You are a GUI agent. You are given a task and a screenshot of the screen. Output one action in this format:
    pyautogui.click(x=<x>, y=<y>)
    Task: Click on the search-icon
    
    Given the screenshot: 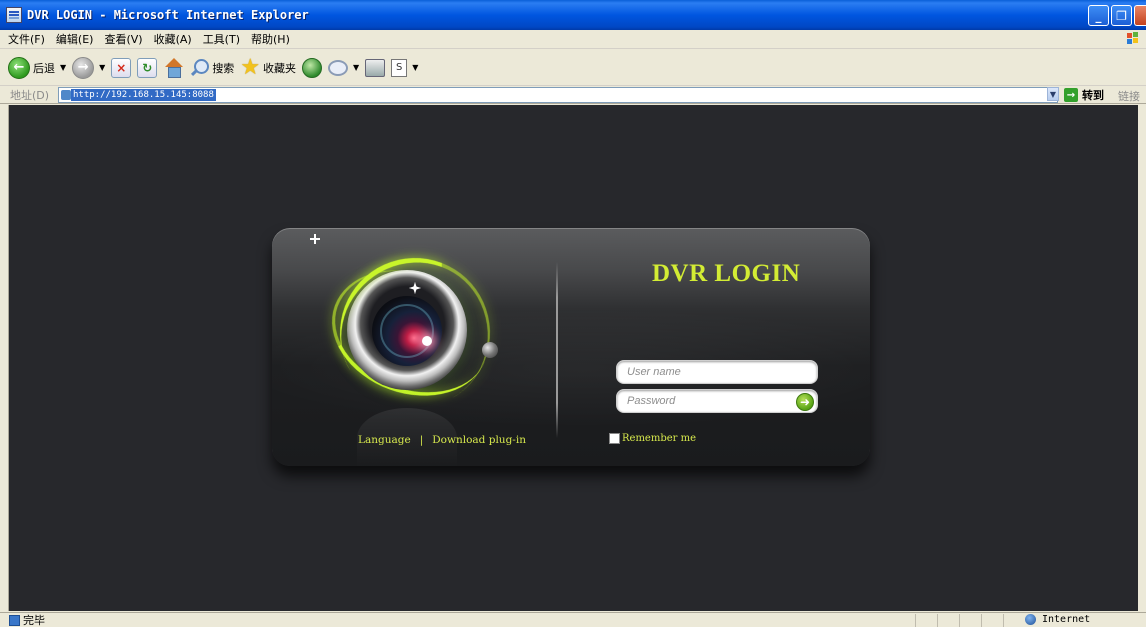 What is the action you would take?
    pyautogui.click(x=199, y=68)
    